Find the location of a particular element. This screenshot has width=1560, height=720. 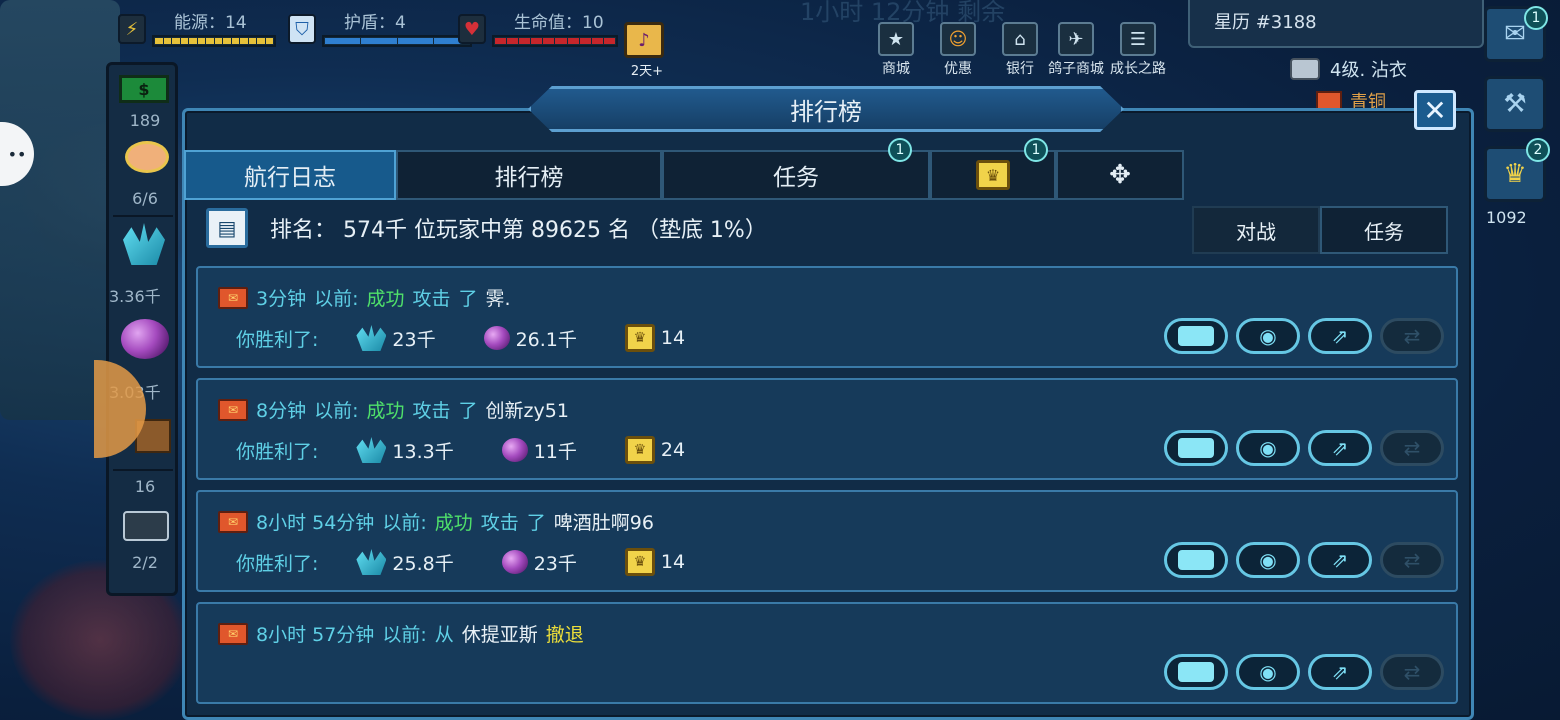

resource-sidebar: $ 189 6/6 3.36千 3.03千 16 2/2 is located at coordinates (142, 329).